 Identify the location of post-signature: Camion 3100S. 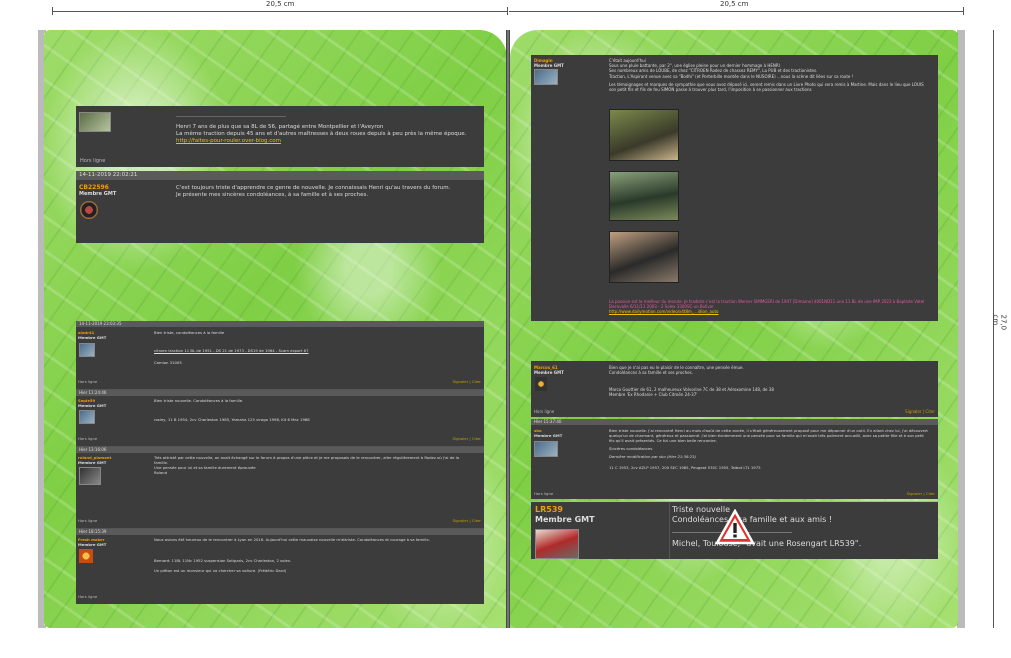
(168, 362).